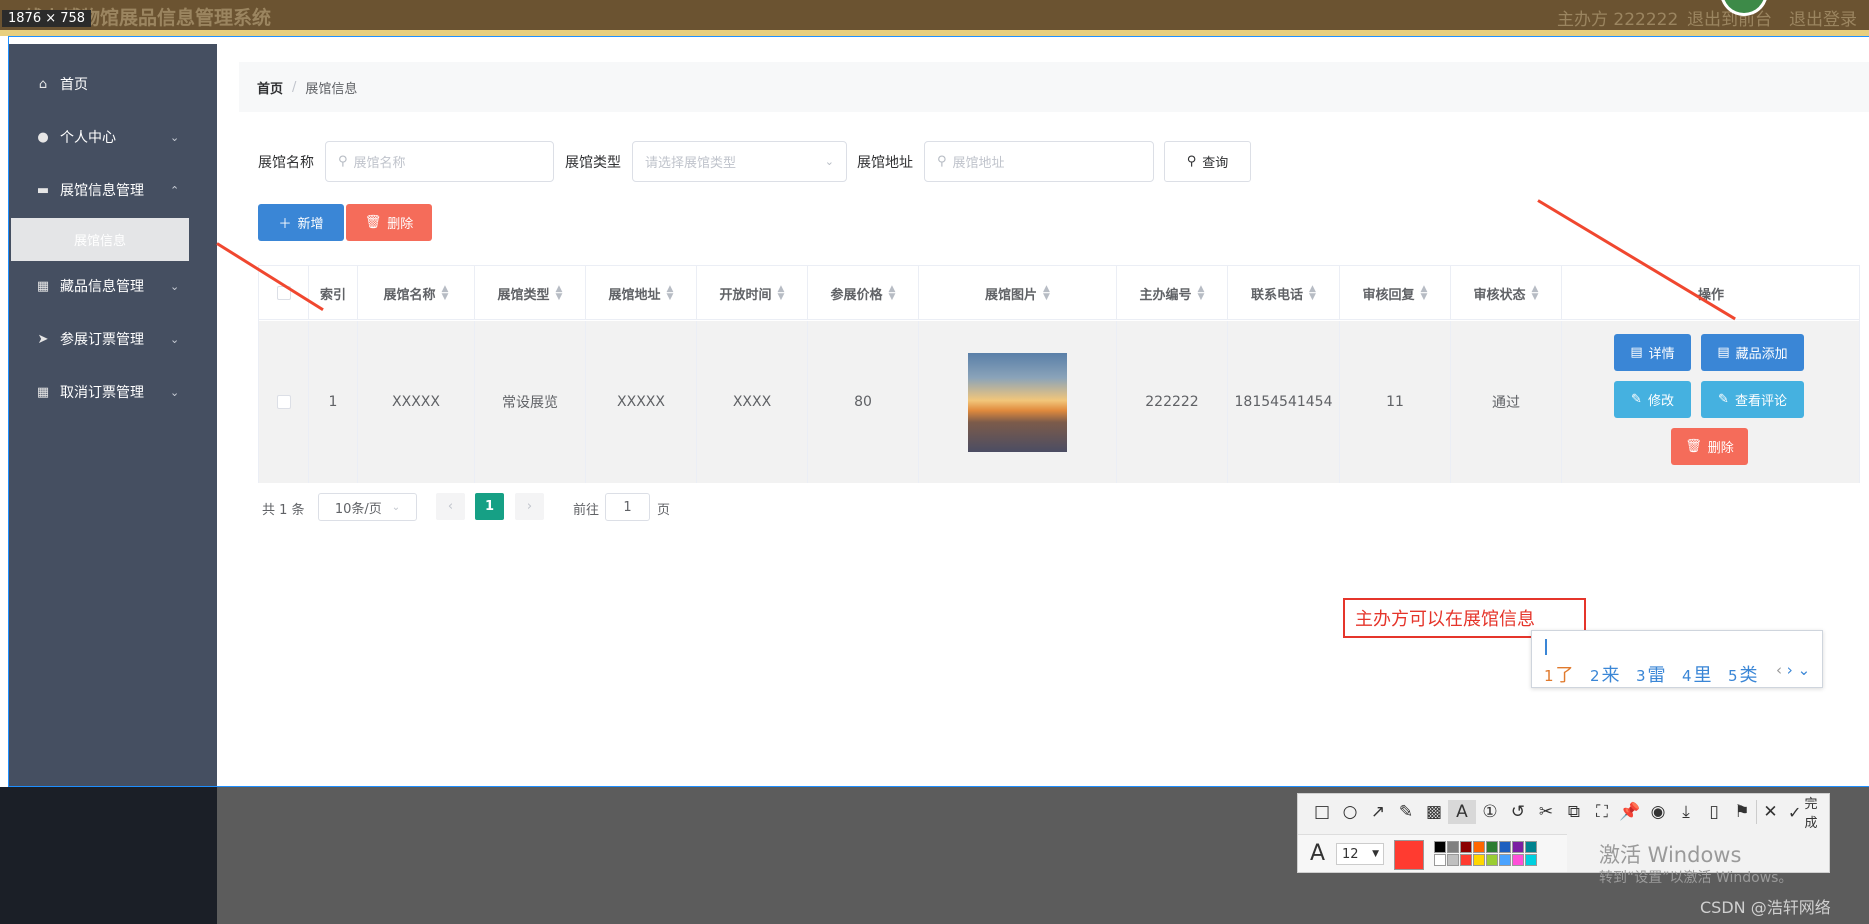 The height and width of the screenshot is (924, 1869). I want to click on sidebar-item-profile: ● 个人中心 ⌄, so click(112, 137).